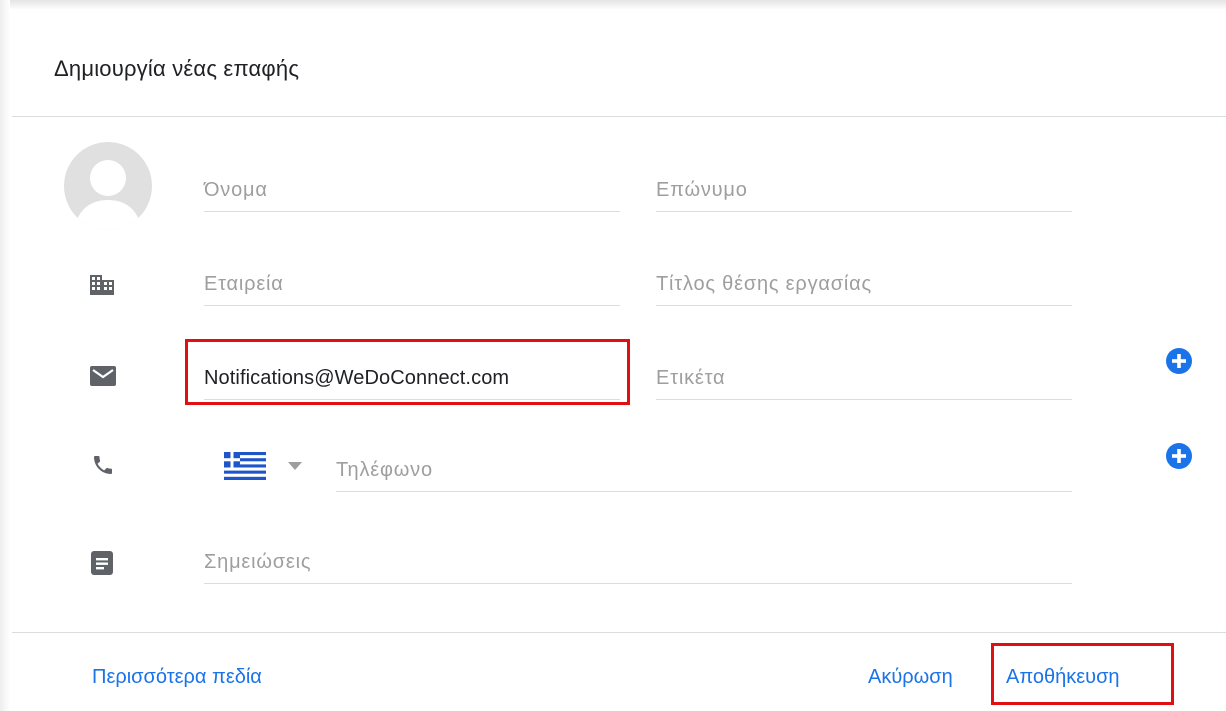 This screenshot has height=711, width=1226. Describe the element at coordinates (1179, 456) in the screenshot. I see `add-phone-button` at that location.